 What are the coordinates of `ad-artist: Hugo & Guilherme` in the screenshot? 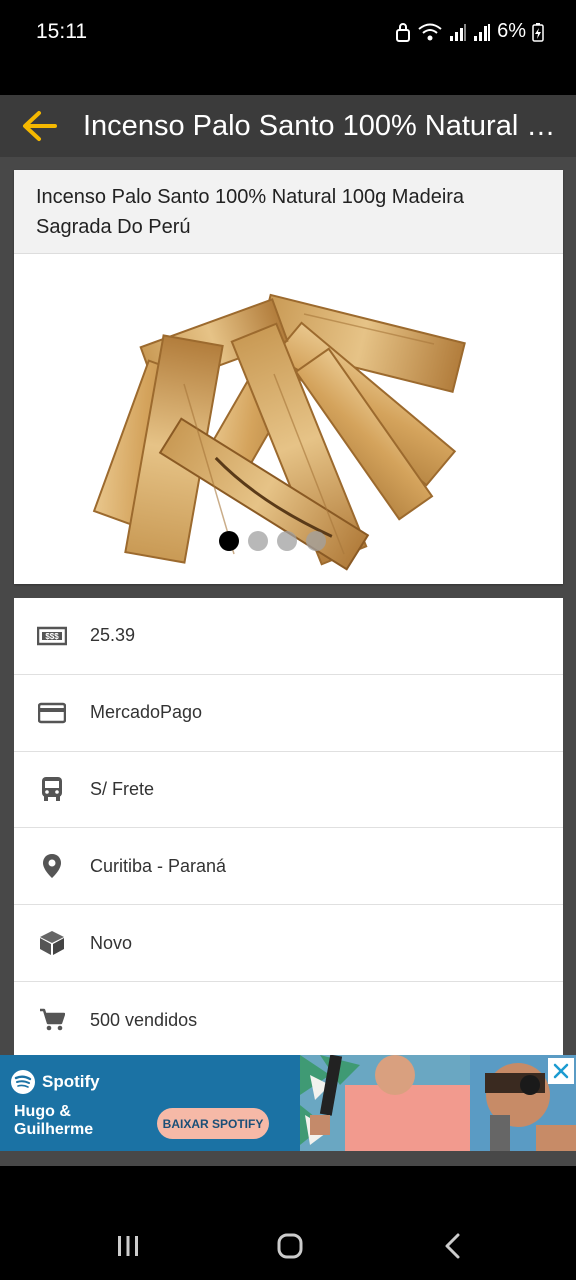 It's located at (53, 1121).